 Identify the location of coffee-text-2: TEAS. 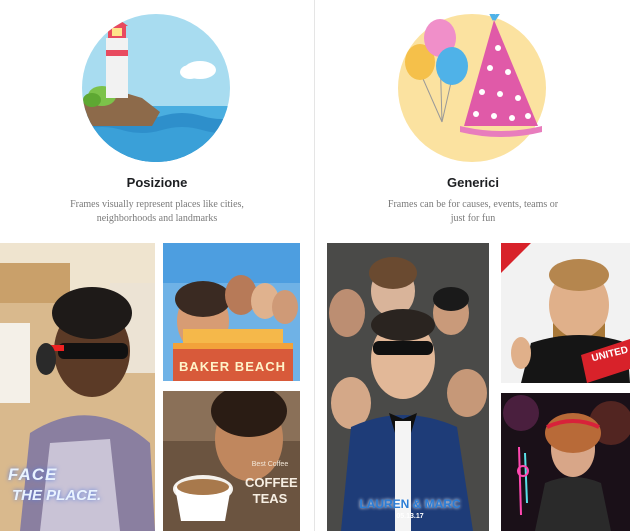
(270, 498).